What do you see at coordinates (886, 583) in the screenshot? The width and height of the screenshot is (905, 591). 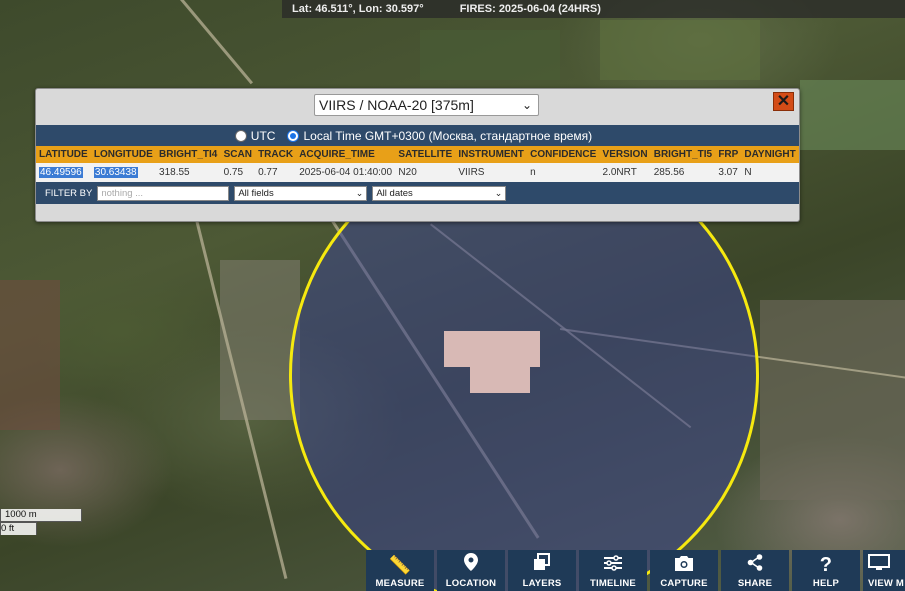 I see `view-mode-label: VIEW M` at bounding box center [886, 583].